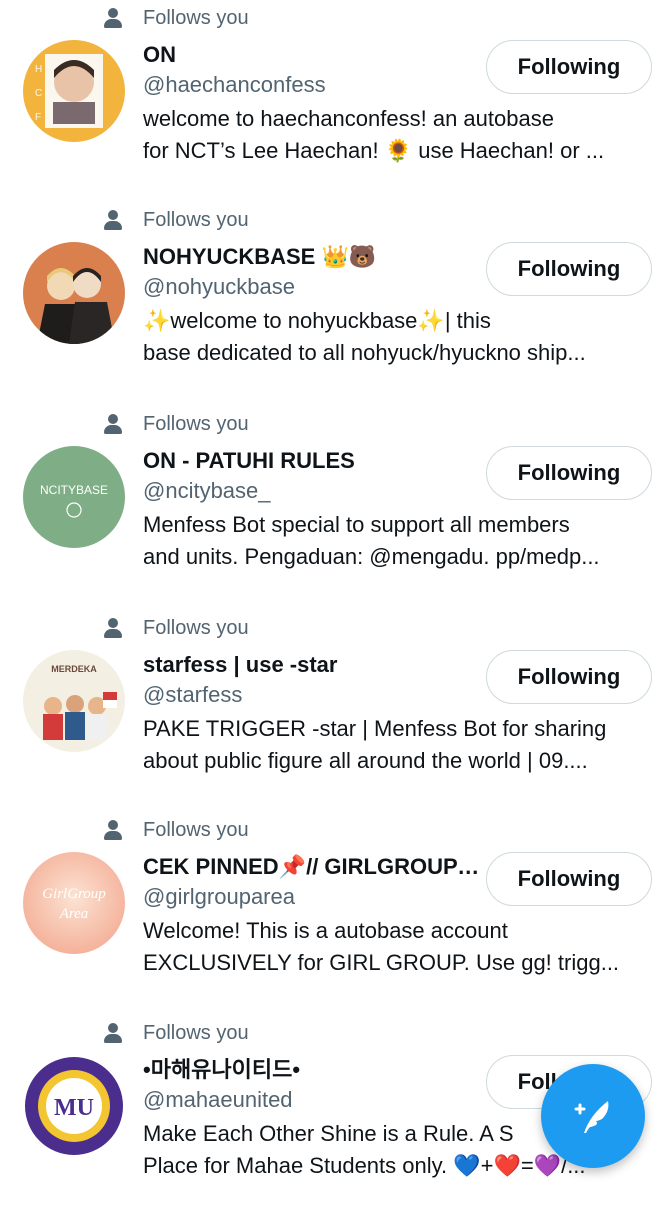 This screenshot has height=1215, width=665. Describe the element at coordinates (260, 256) in the screenshot. I see `account-name: NOHYUCKBASE 👑🐻` at that location.